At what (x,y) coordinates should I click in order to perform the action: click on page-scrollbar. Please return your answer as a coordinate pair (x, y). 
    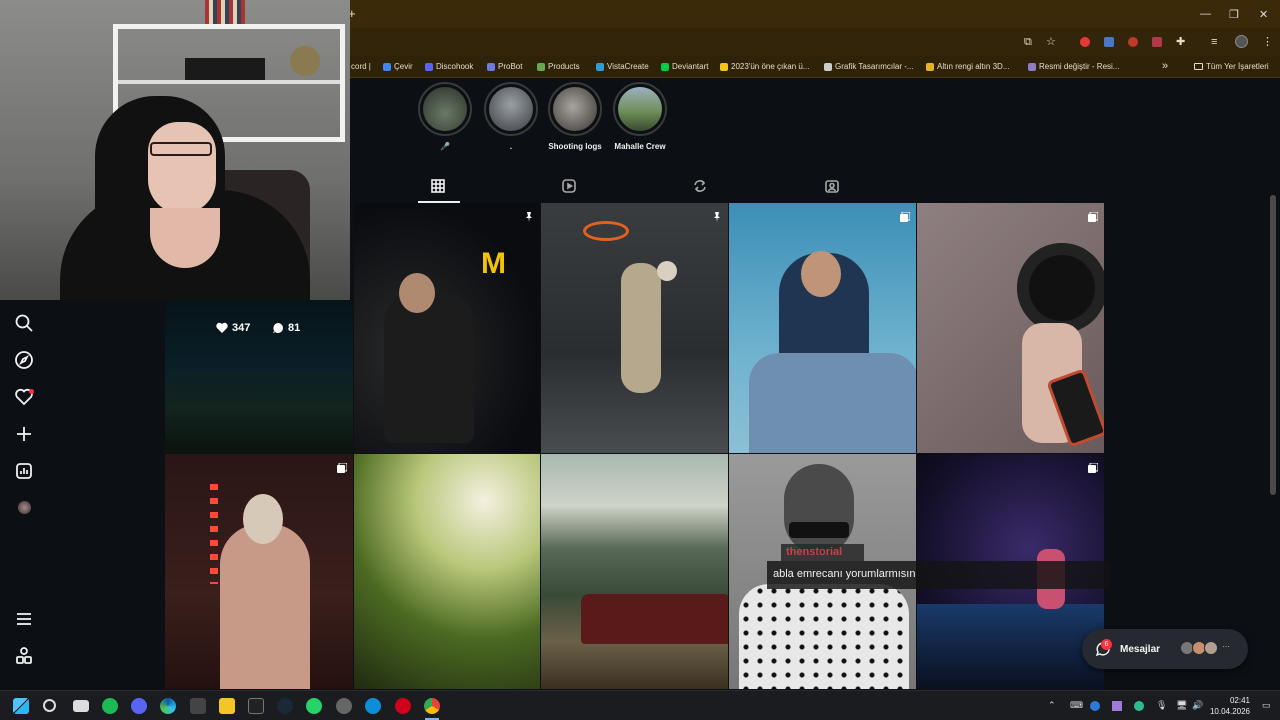
    Looking at the image, I should click on (1273, 345).